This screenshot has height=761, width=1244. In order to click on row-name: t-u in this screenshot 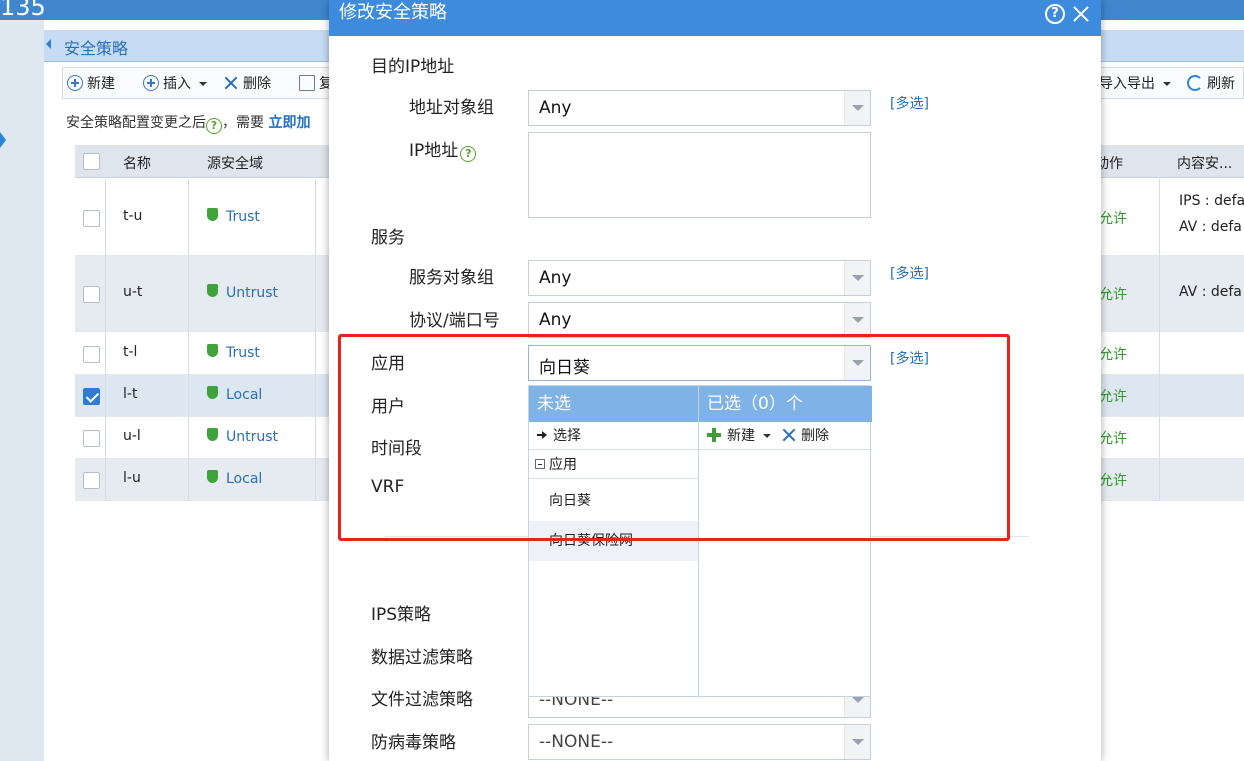, I will do `click(133, 216)`.